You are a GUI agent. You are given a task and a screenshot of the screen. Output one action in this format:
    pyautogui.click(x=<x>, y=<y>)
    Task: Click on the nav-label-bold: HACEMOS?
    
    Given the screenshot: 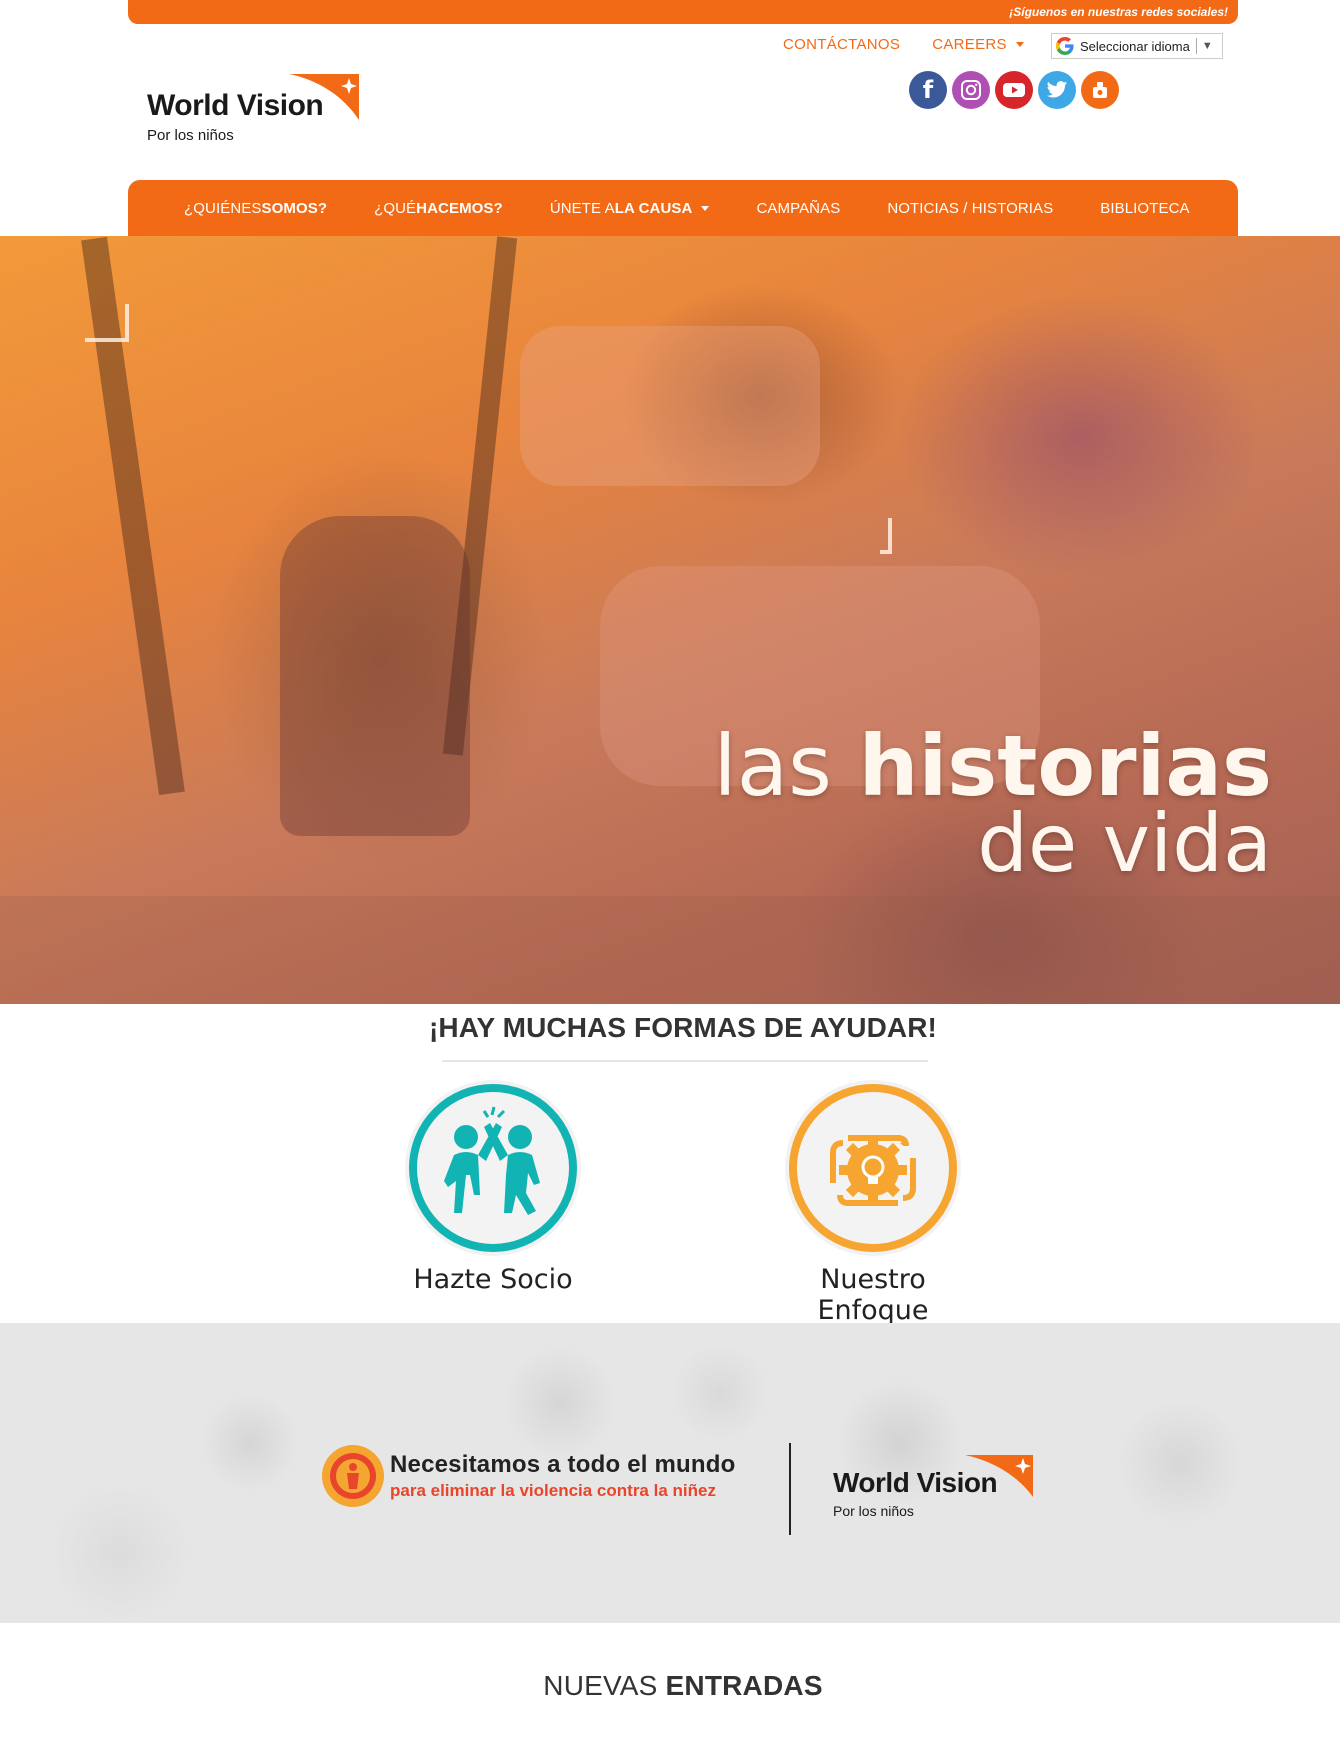 What is the action you would take?
    pyautogui.click(x=459, y=208)
    